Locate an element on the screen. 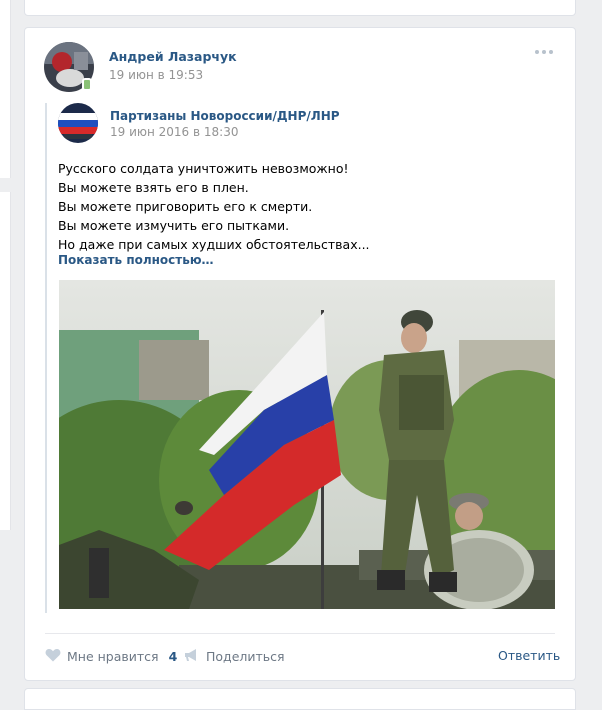 The width and height of the screenshot is (602, 710). mobile-online-icon is located at coordinates (87, 84).